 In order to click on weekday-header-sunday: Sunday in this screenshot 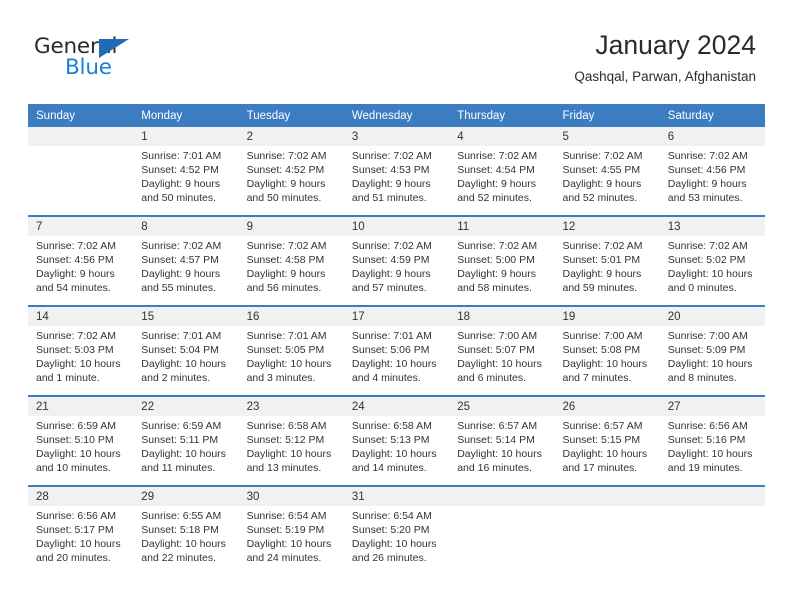, I will do `click(81, 115)`.